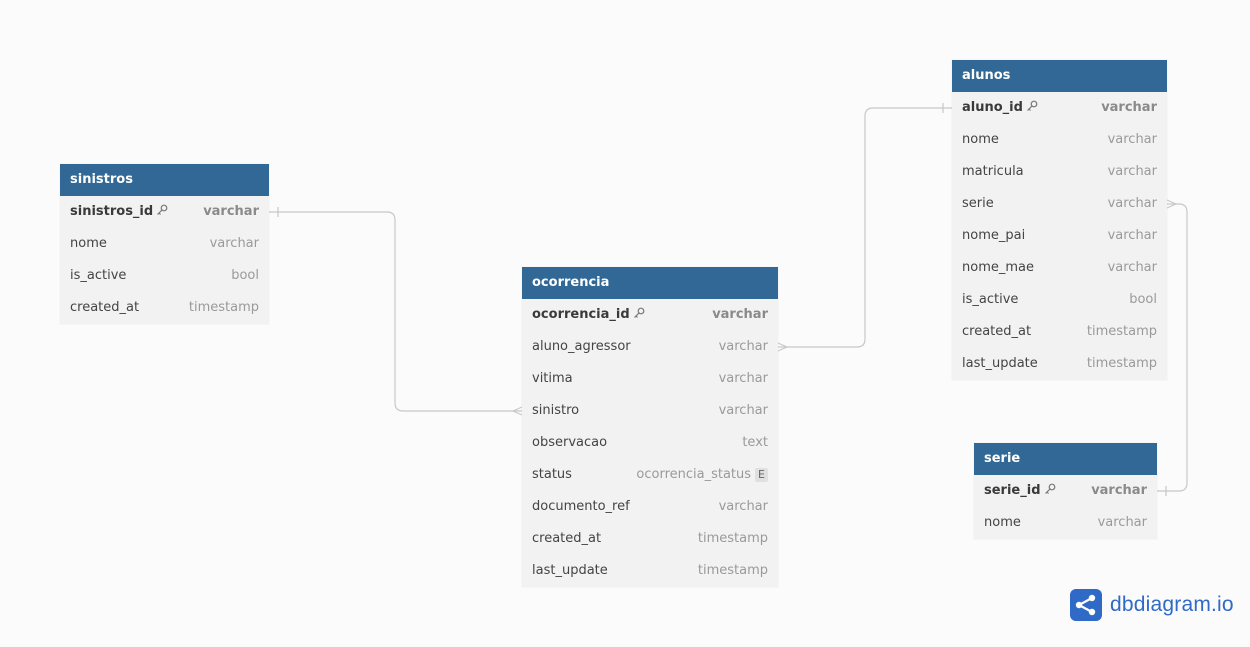  Describe the element at coordinates (755, 443) in the screenshot. I see `column-type: text` at that location.